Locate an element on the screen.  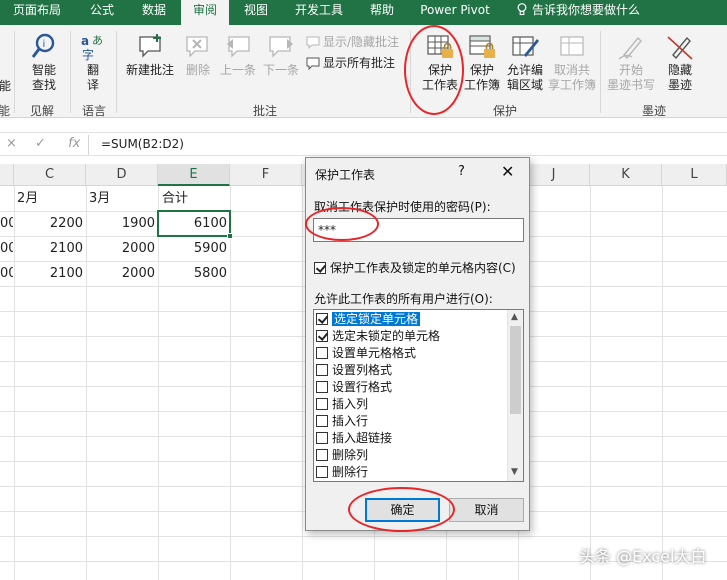
cell-b3: 00 is located at coordinates (6, 248).